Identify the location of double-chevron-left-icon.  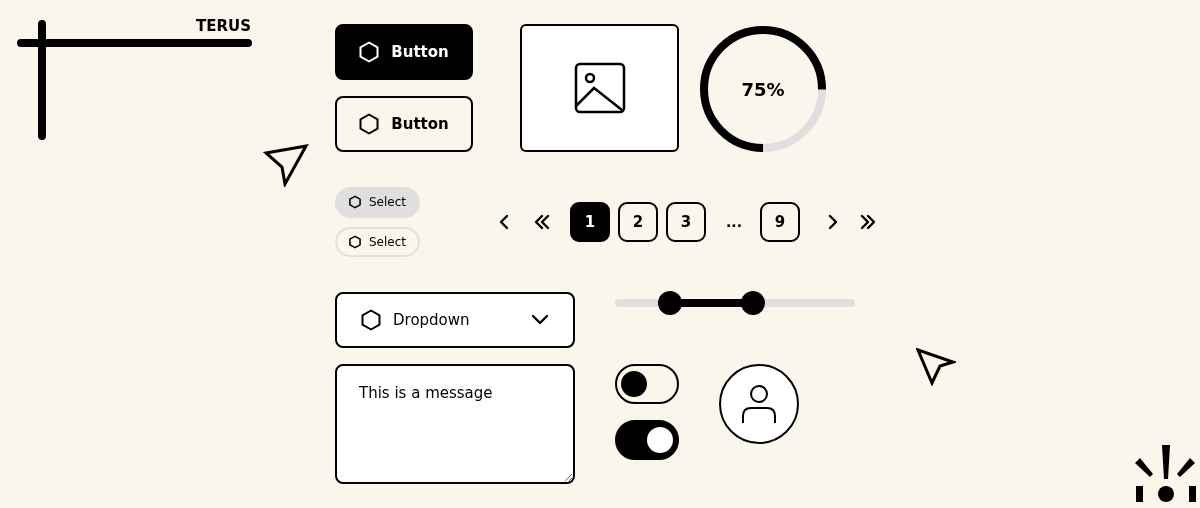
(542, 222).